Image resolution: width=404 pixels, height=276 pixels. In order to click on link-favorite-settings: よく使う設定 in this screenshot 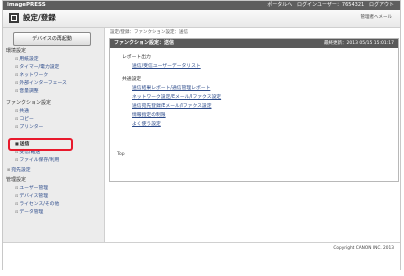, I will do `click(146, 125)`.